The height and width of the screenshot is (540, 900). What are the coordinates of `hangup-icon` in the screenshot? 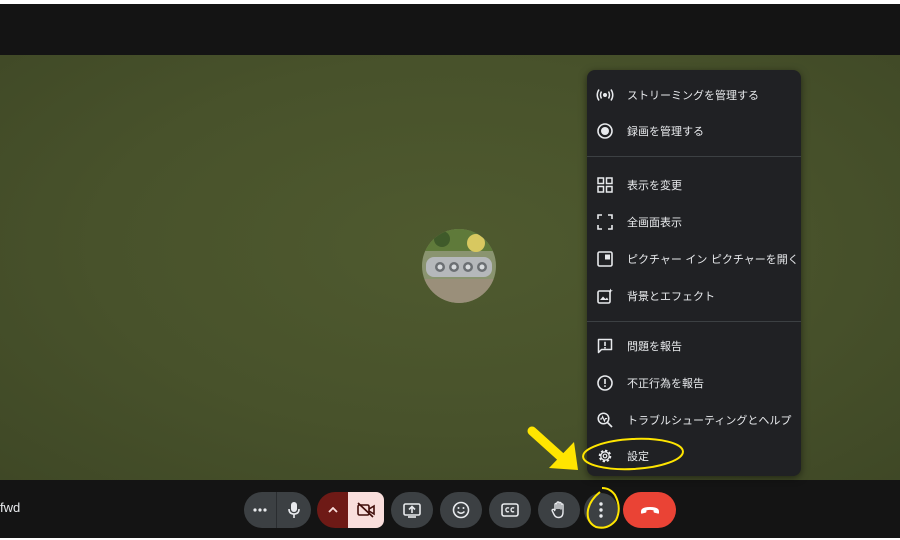 It's located at (649, 510).